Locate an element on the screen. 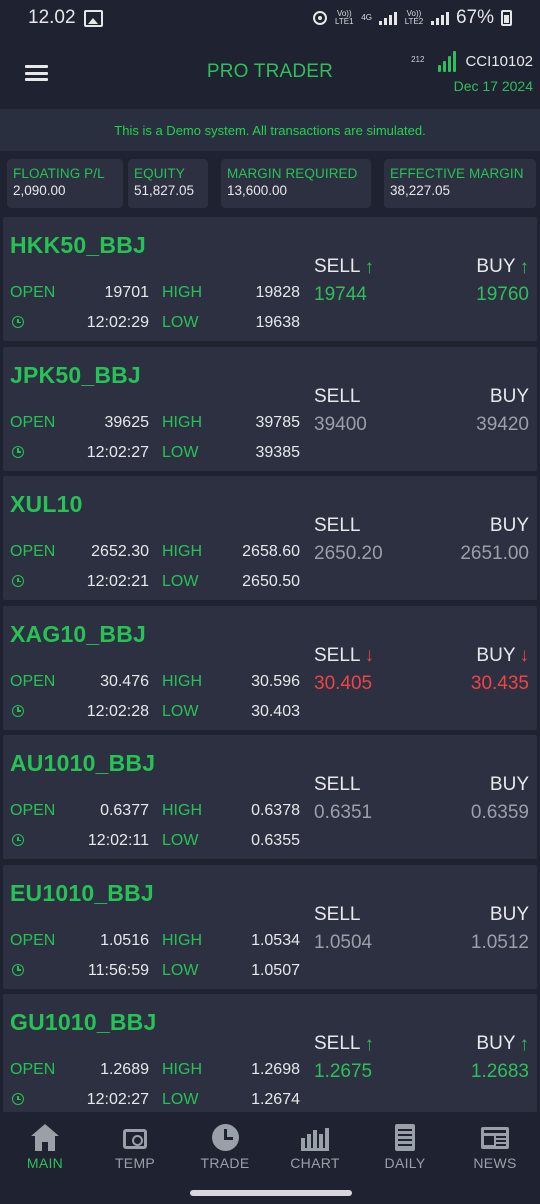  low-value: 1.0507 is located at coordinates (275, 970).